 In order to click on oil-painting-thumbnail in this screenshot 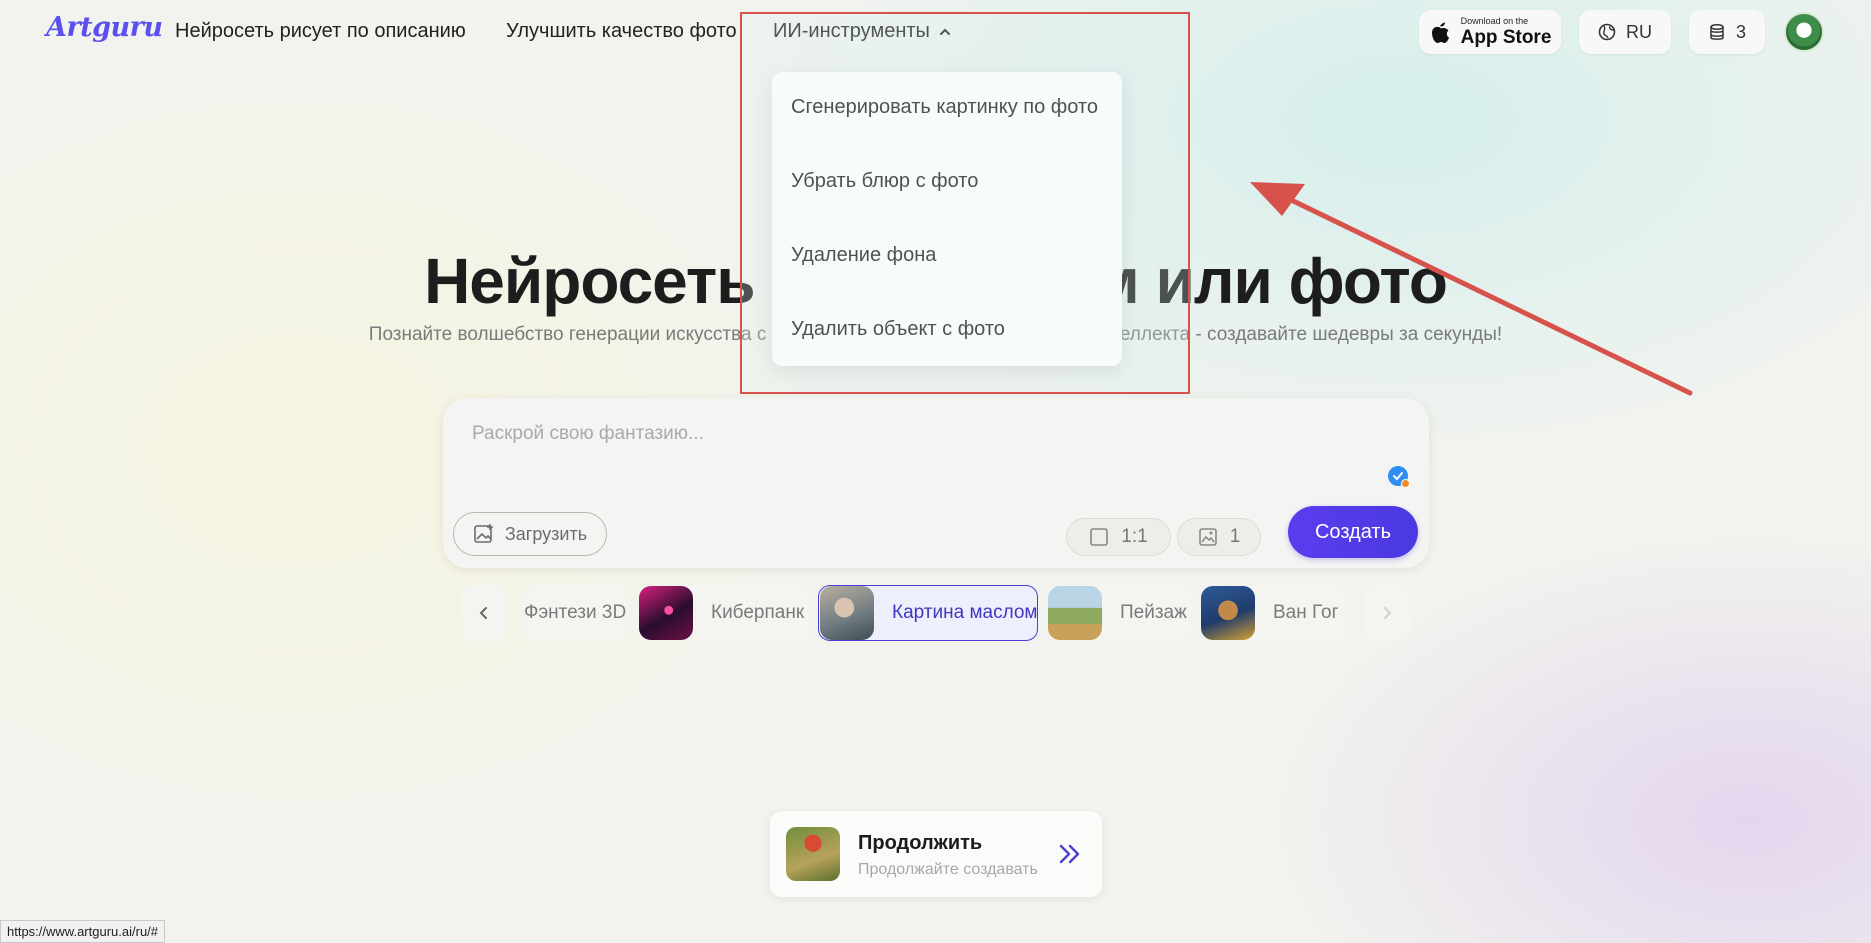, I will do `click(847, 613)`.